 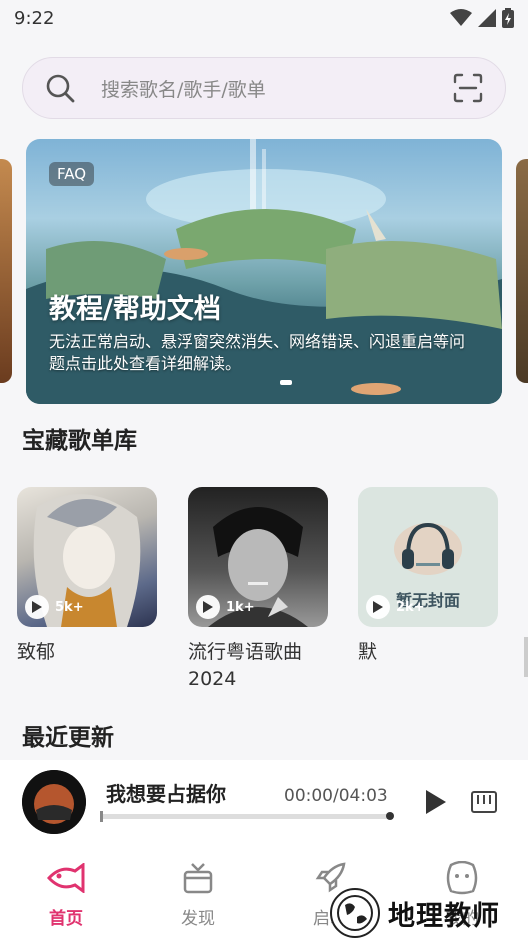 I want to click on battery-icon, so click(x=508, y=18).